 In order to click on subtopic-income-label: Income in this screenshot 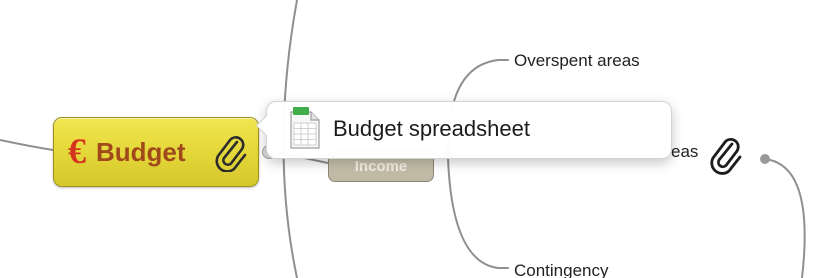, I will do `click(381, 166)`.